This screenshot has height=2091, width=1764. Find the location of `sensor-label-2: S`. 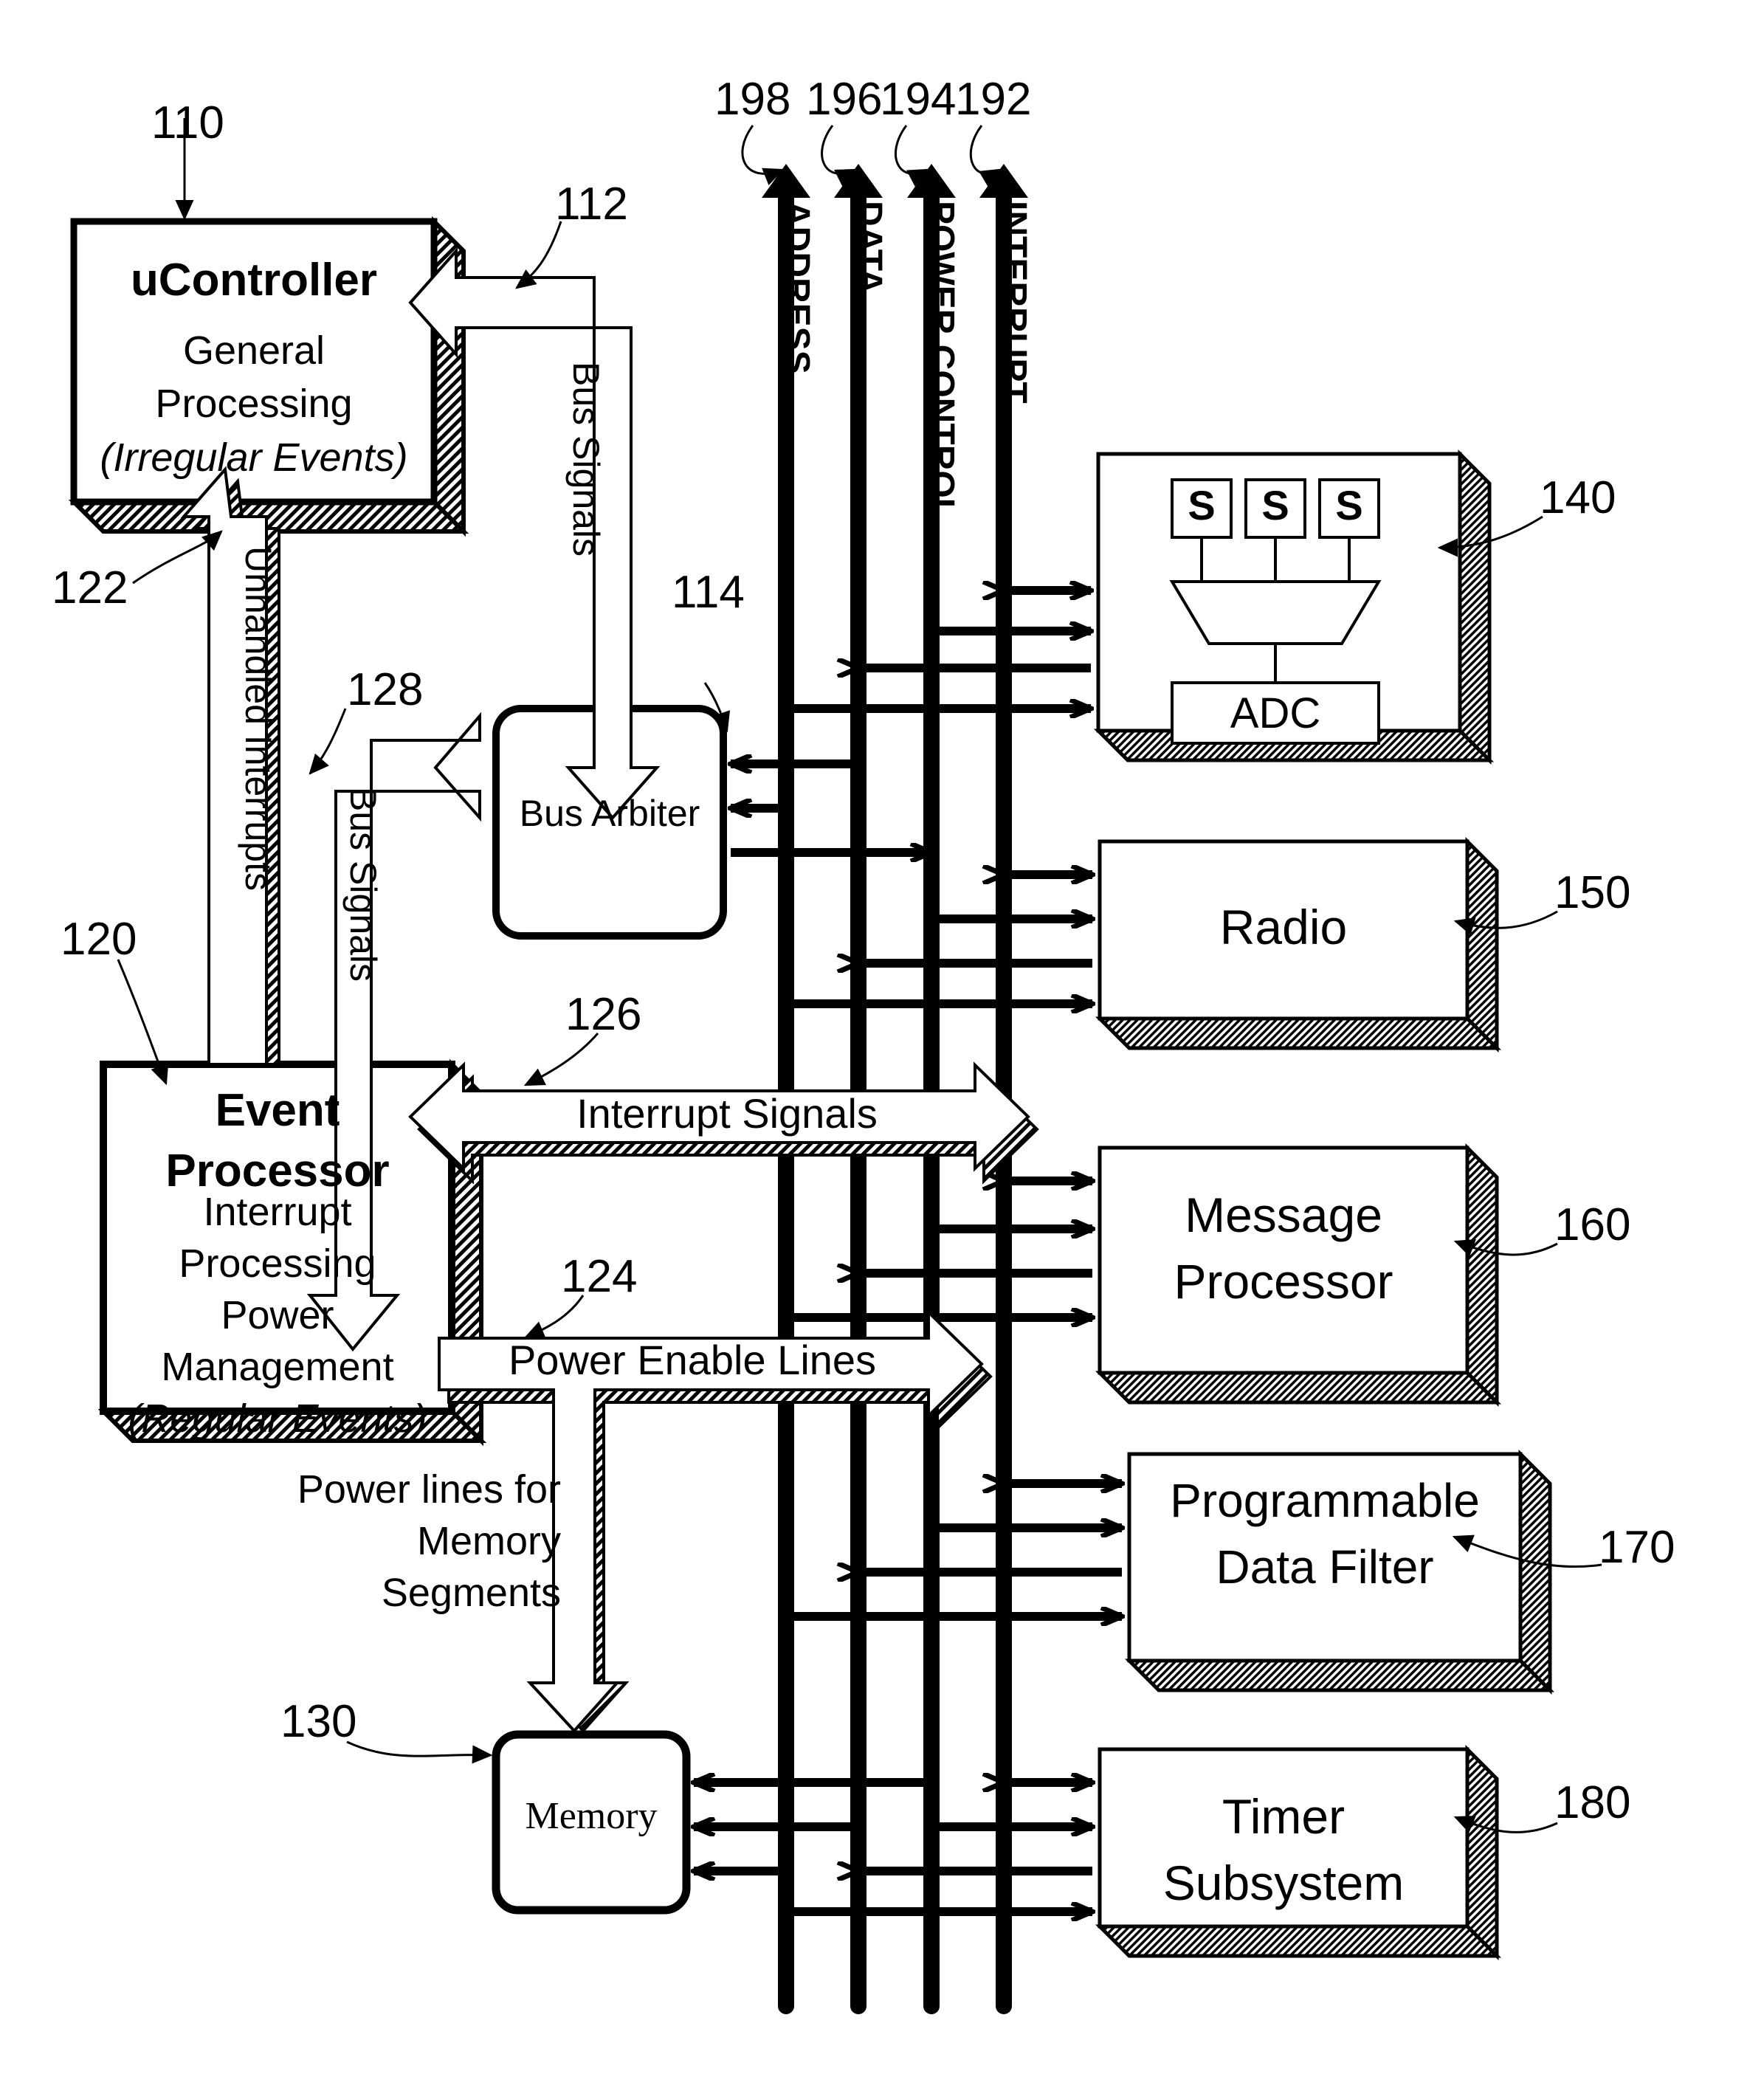

sensor-label-2: S is located at coordinates (1275, 505).